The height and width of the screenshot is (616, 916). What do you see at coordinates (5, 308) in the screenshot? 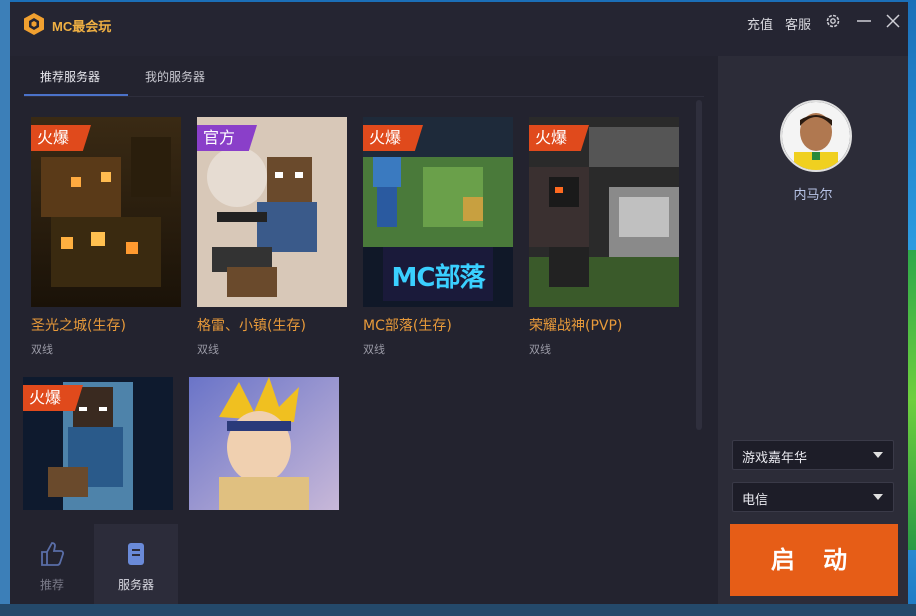
I see `desktop-icons-strip` at bounding box center [5, 308].